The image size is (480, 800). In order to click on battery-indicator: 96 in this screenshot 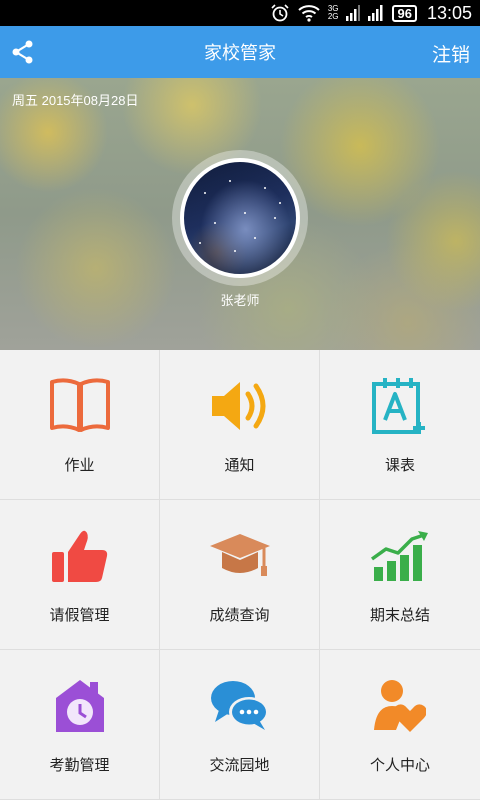, I will do `click(404, 13)`.